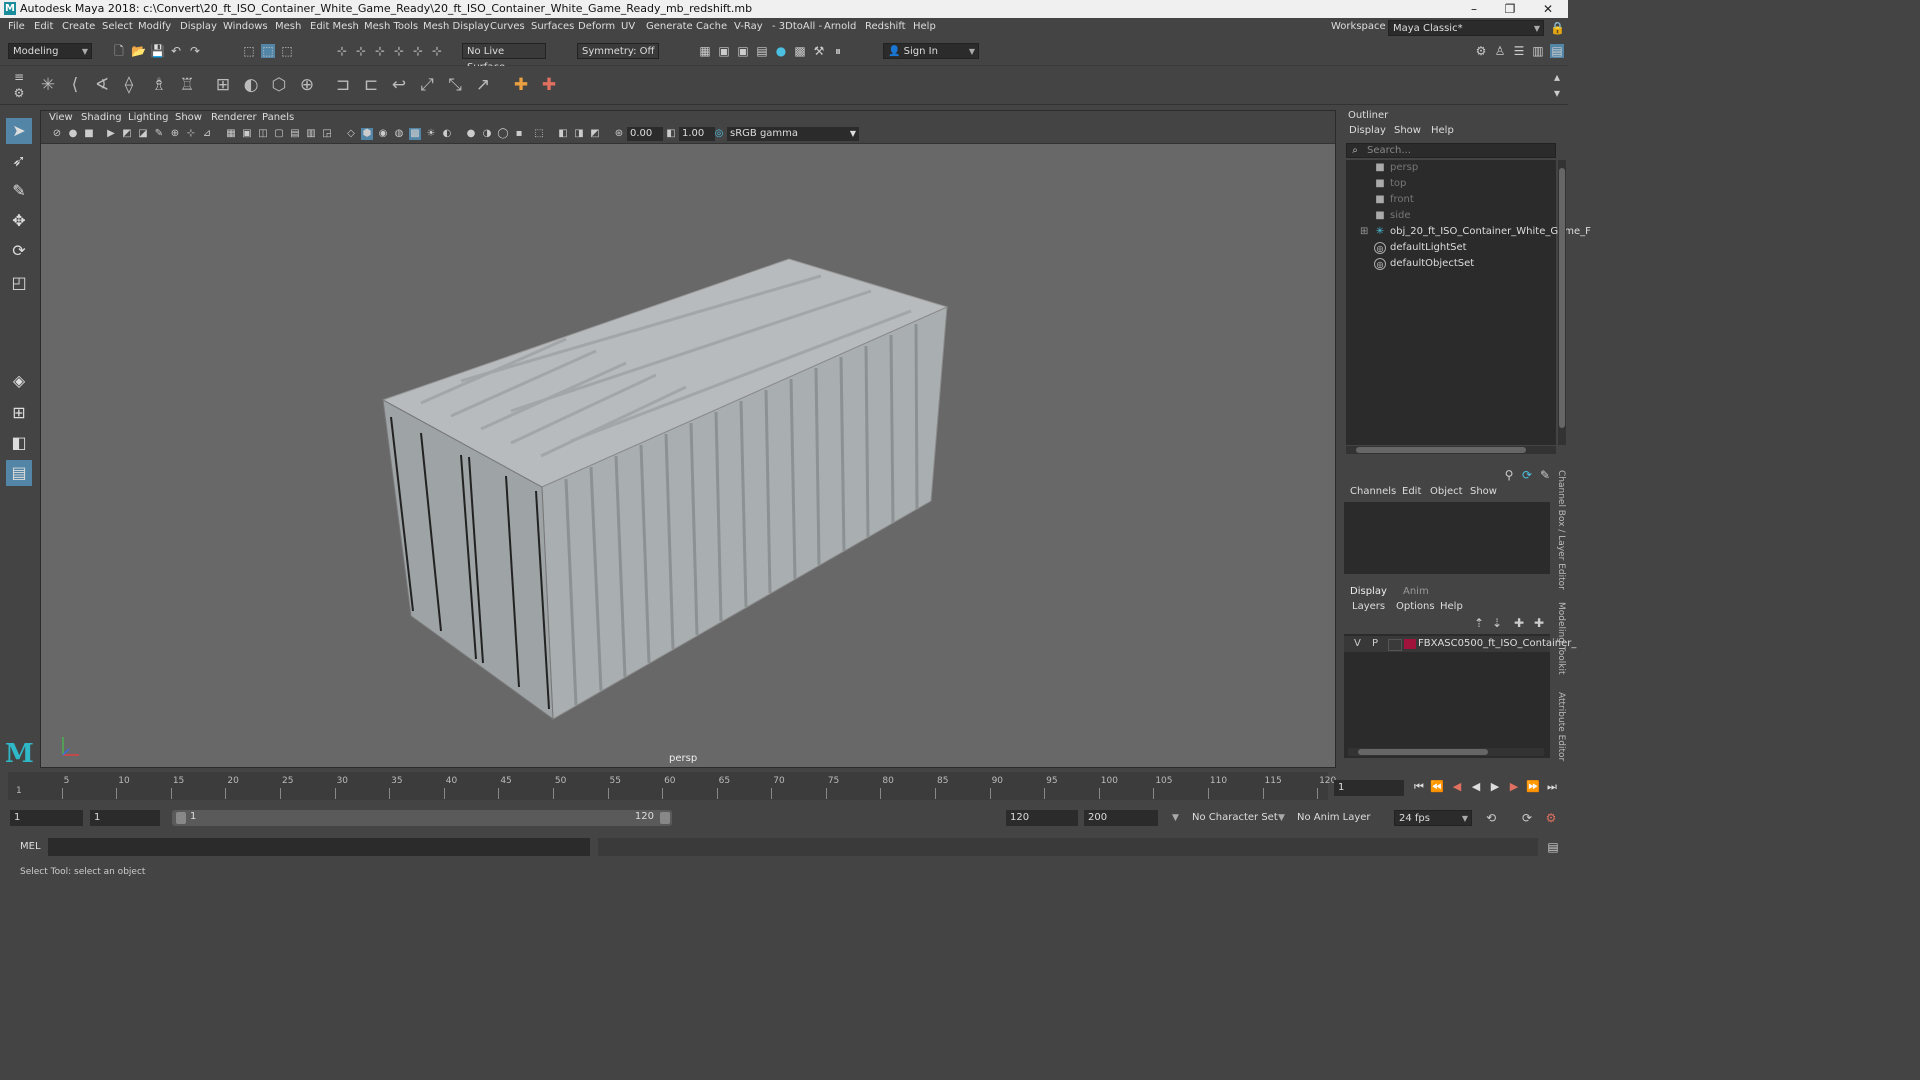 This screenshot has height=1080, width=1920. What do you see at coordinates (117, 26) in the screenshot?
I see `menu-select: Select` at bounding box center [117, 26].